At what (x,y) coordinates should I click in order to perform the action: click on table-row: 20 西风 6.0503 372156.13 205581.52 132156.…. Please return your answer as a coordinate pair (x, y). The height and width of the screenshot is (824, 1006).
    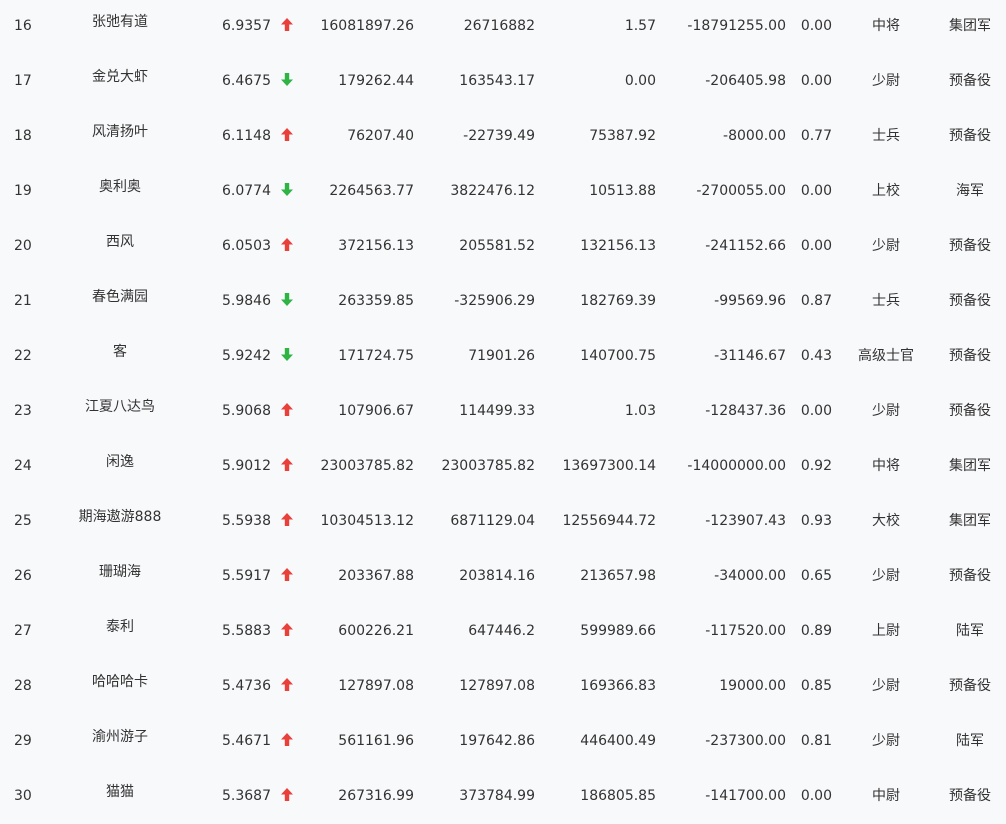
    Looking at the image, I should click on (503, 246).